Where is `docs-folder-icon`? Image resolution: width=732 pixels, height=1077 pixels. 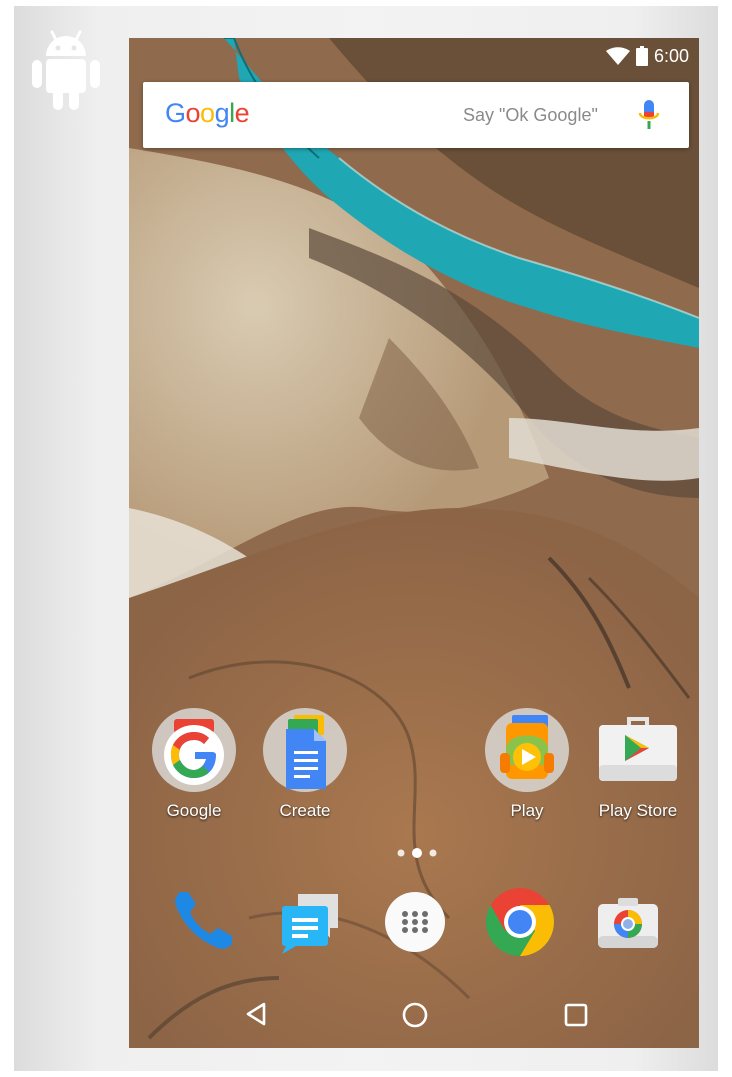
docs-folder-icon is located at coordinates (305, 750).